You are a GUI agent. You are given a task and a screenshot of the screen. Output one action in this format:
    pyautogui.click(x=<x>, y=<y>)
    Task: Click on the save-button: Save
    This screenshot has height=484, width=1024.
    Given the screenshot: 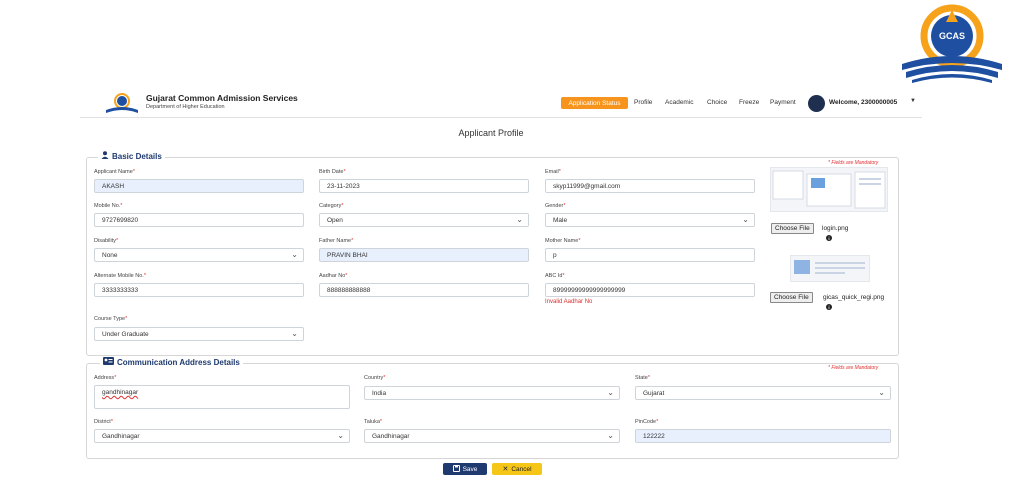 What is the action you would take?
    pyautogui.click(x=465, y=469)
    